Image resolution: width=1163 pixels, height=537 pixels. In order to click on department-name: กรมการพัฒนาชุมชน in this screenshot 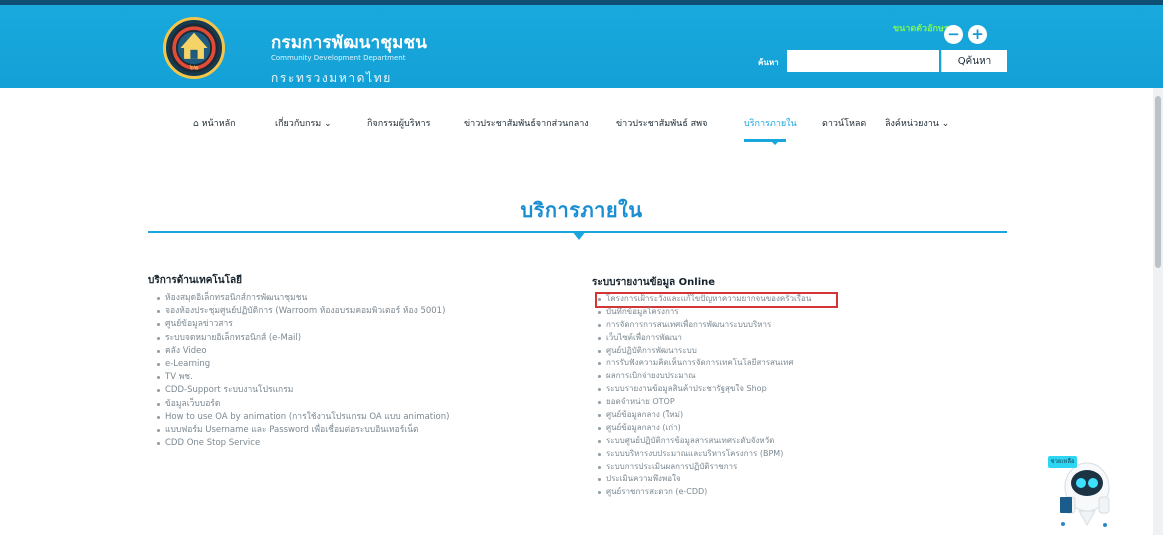, I will do `click(349, 43)`.